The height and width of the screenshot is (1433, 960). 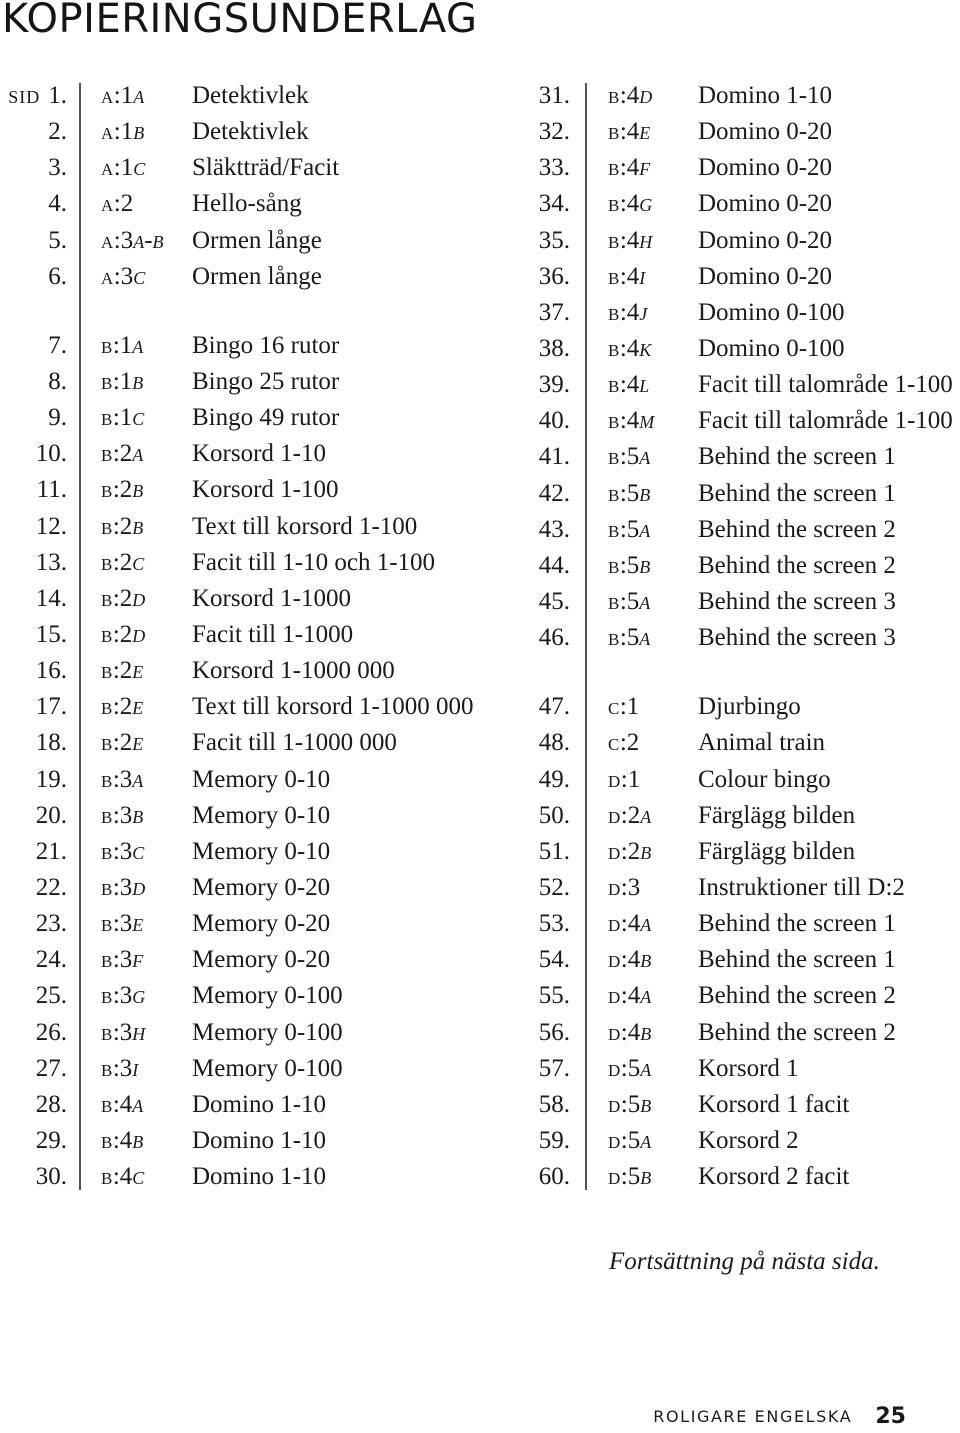 I want to click on sheet-title: Korsord 1, so click(x=748, y=1068).